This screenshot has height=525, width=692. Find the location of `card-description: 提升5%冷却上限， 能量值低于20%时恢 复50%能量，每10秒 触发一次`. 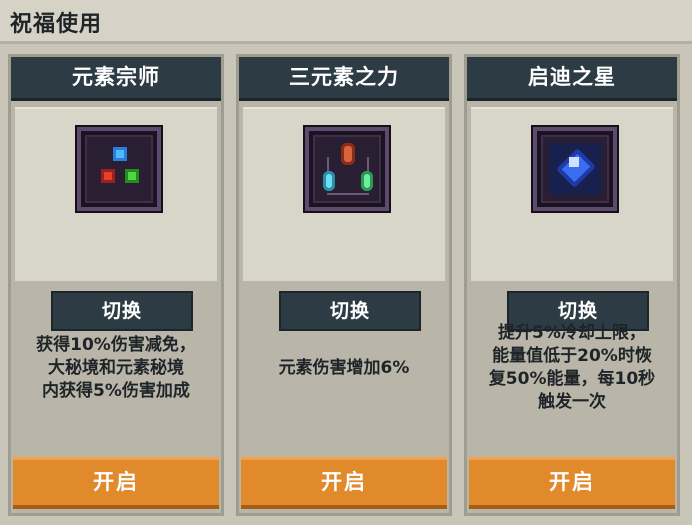

card-description: 提升5%冷却上限， 能量值低于20%时恢 复50%能量，每10秒 触发一次 is located at coordinates (572, 368).